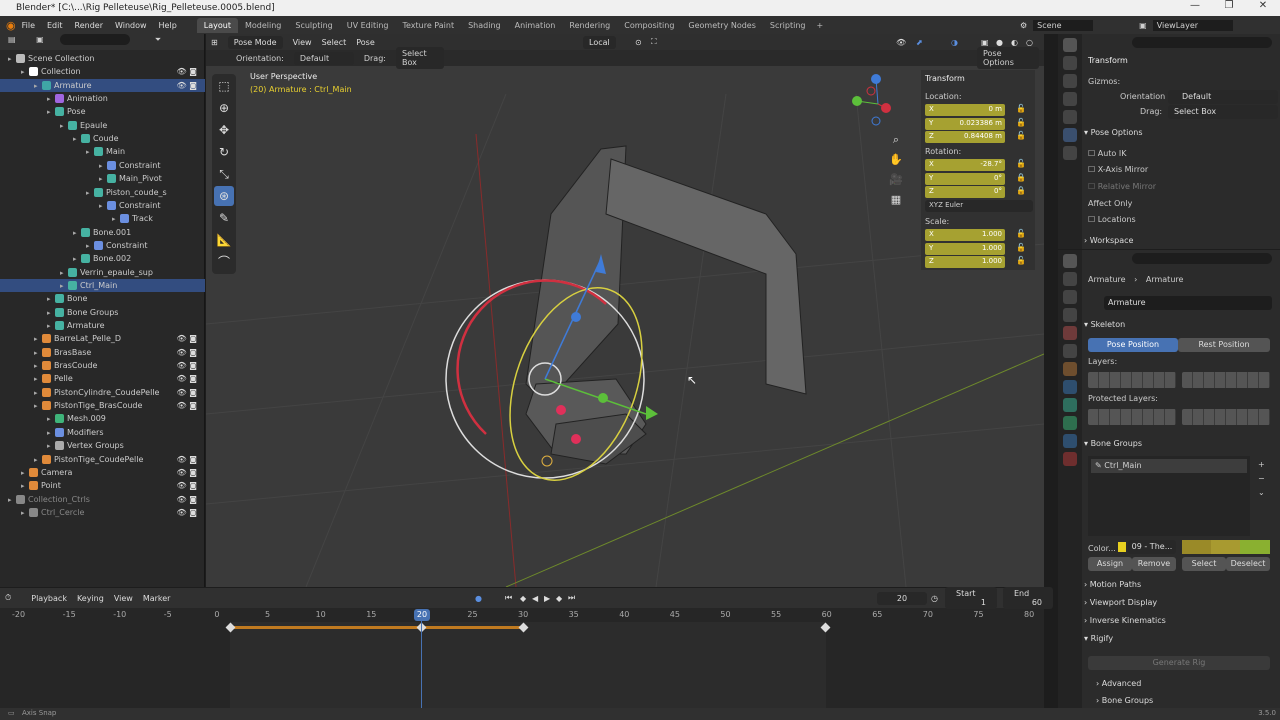 This screenshot has height=720, width=1280. Describe the element at coordinates (1223, 97) in the screenshot. I see `orientation-dropdown-2: Default` at that location.